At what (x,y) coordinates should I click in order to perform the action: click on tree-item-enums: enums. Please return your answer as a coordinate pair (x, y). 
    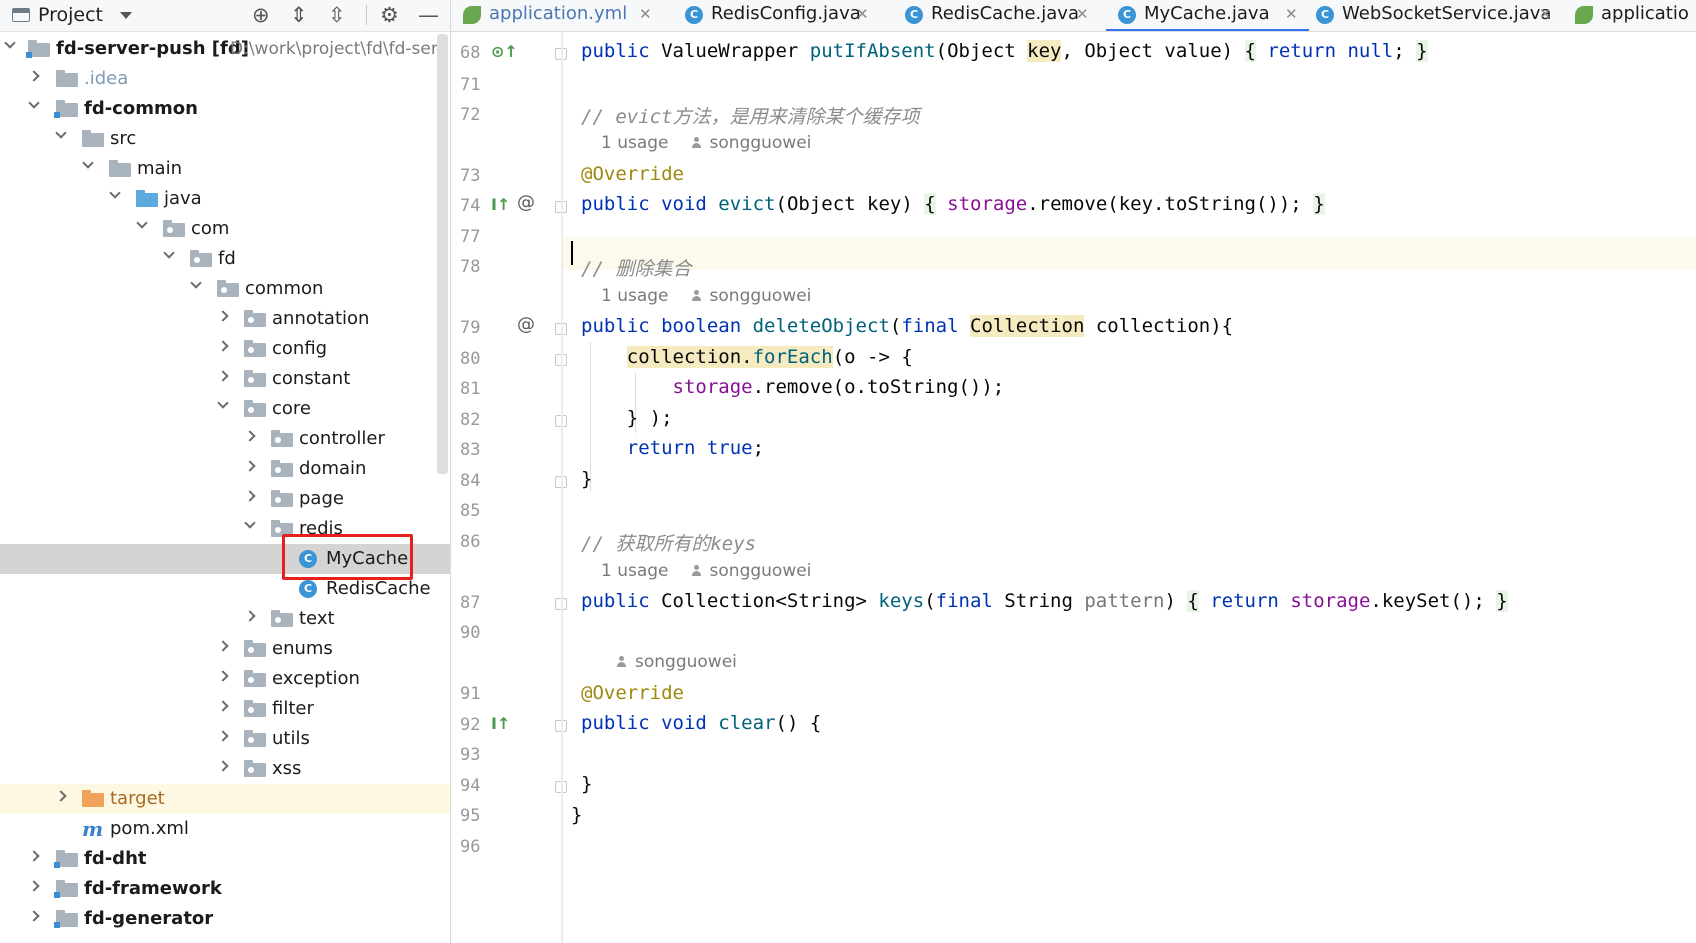
    Looking at the image, I should click on (225, 649).